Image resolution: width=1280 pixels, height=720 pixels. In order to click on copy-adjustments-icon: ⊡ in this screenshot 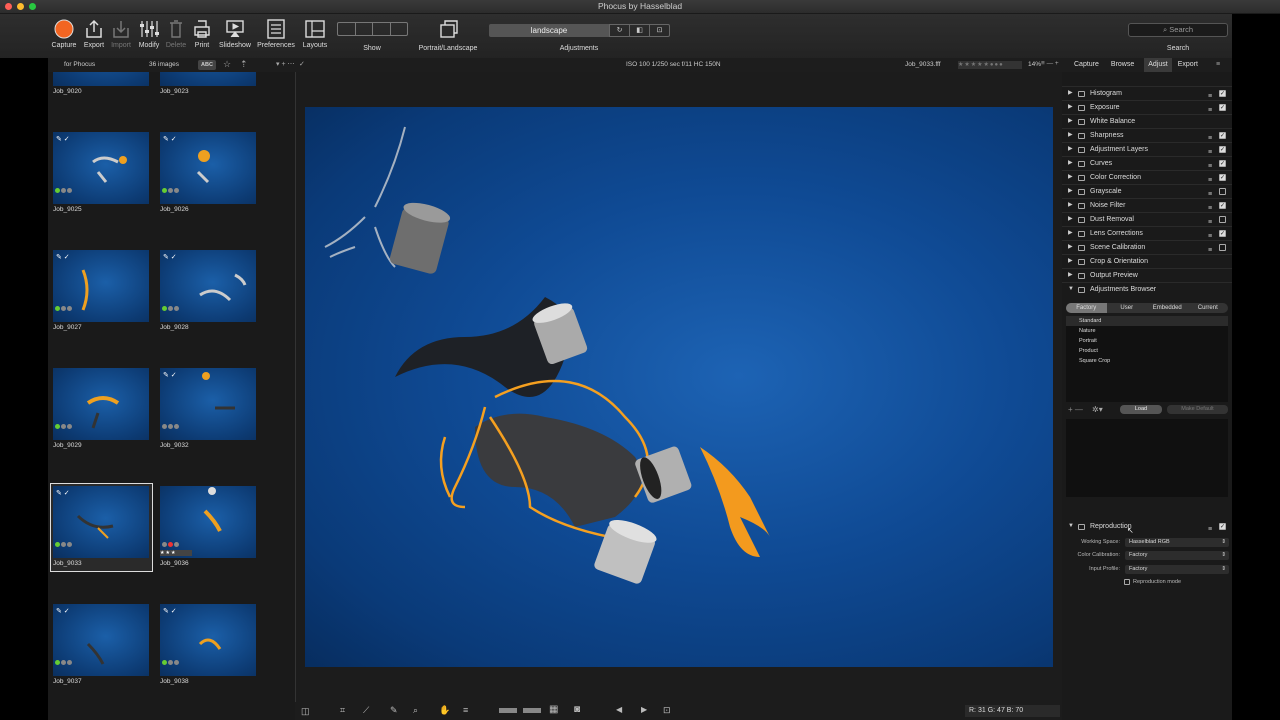, I will do `click(659, 30)`.